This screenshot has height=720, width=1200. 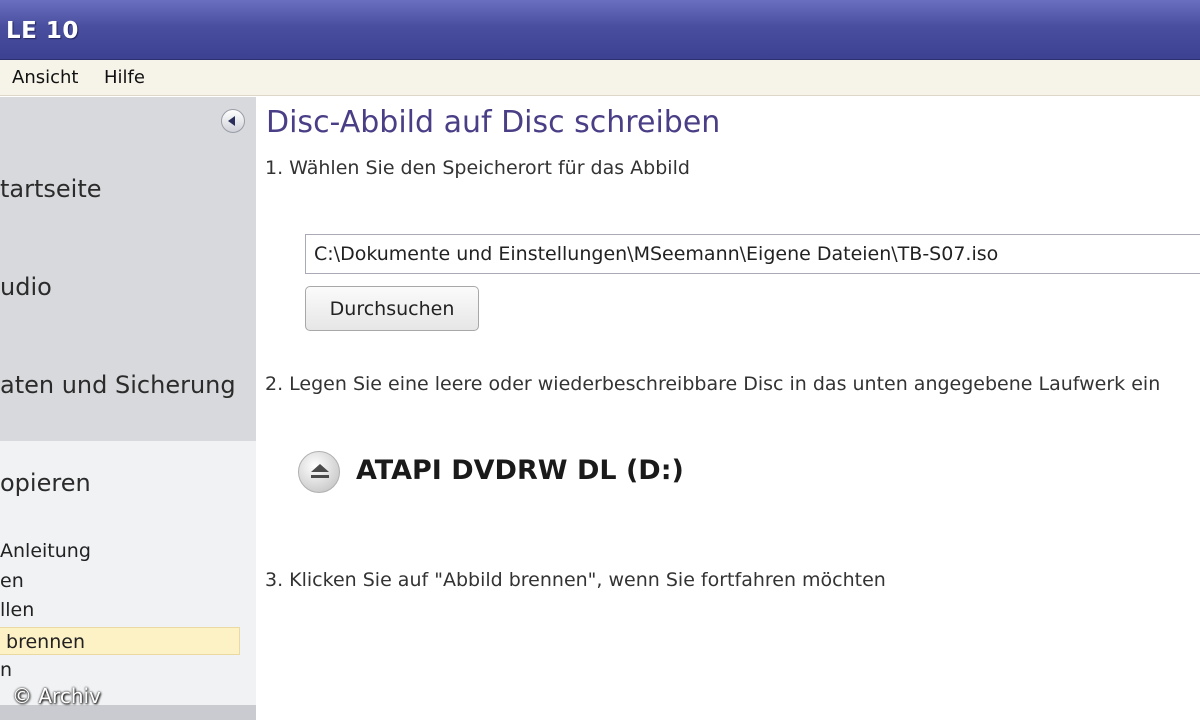 I want to click on sidebar-subitem: n, so click(x=120, y=670).